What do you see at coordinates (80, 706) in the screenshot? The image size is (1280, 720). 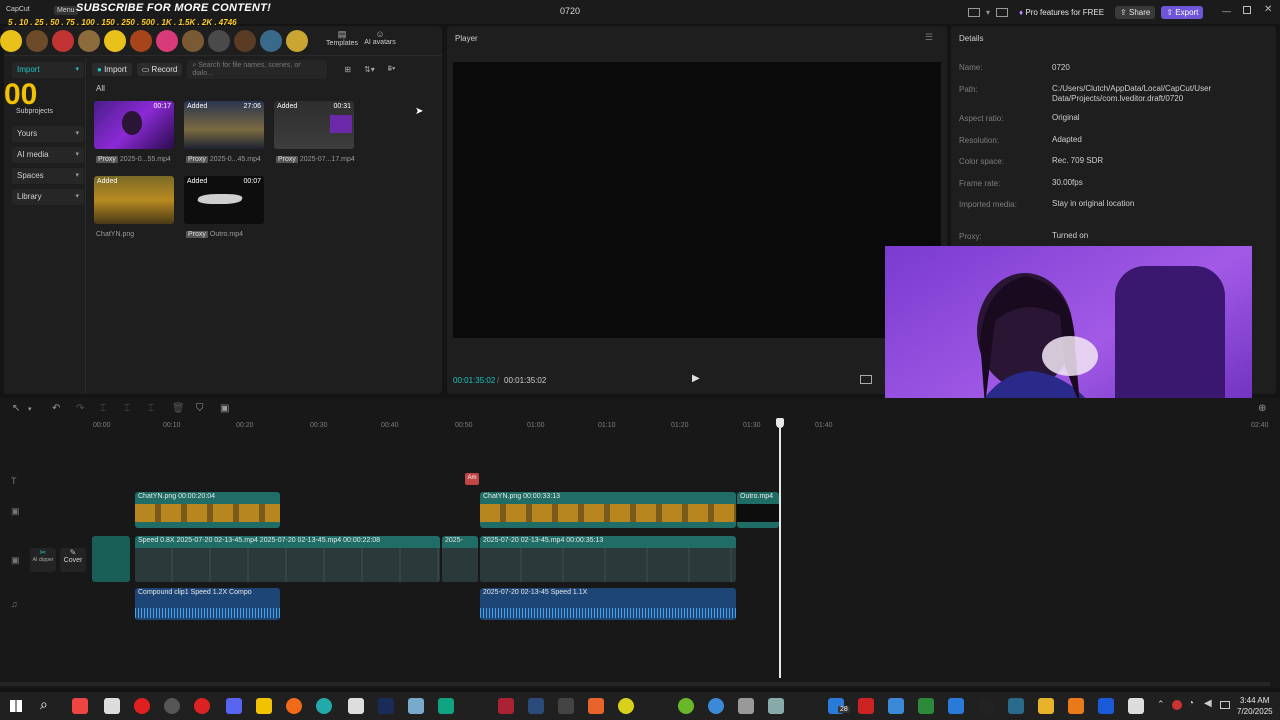 I see `chrome-icon` at bounding box center [80, 706].